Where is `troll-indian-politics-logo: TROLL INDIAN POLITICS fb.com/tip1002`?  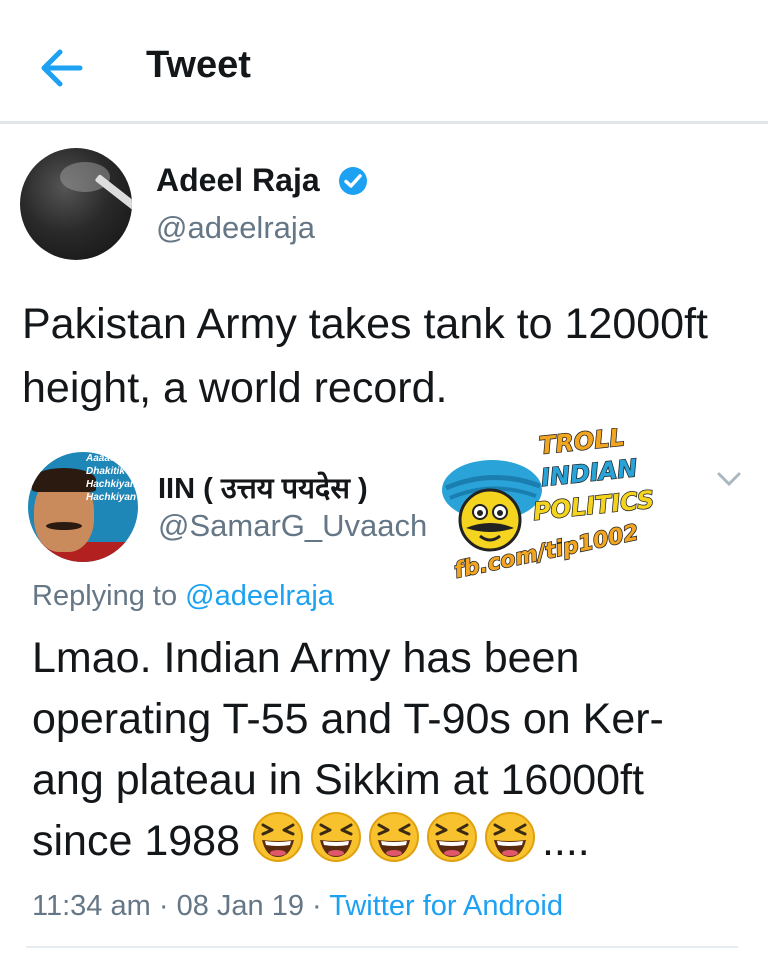
troll-indian-politics-logo: TROLL INDIAN POLITICS fb.com/tip1002 is located at coordinates (549, 506).